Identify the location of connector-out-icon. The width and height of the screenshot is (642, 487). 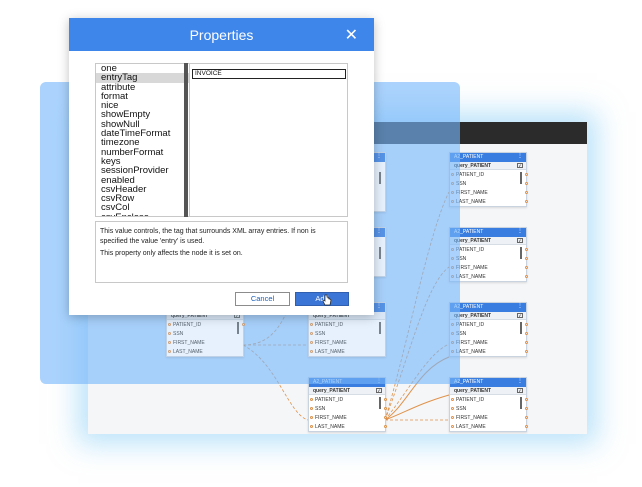
(243, 324).